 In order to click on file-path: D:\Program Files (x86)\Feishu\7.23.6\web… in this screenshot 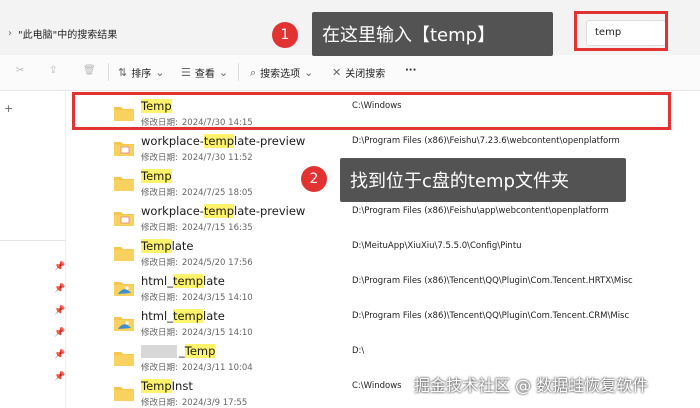, I will do `click(486, 141)`.